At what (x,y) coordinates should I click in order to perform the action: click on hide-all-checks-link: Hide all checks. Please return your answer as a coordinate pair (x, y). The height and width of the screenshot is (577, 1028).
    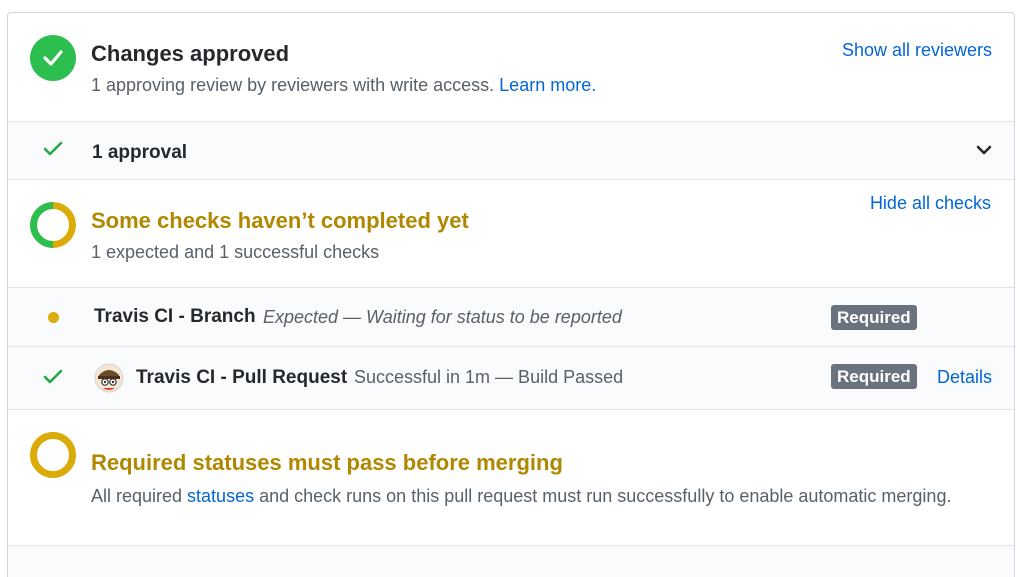
    Looking at the image, I should click on (930, 203).